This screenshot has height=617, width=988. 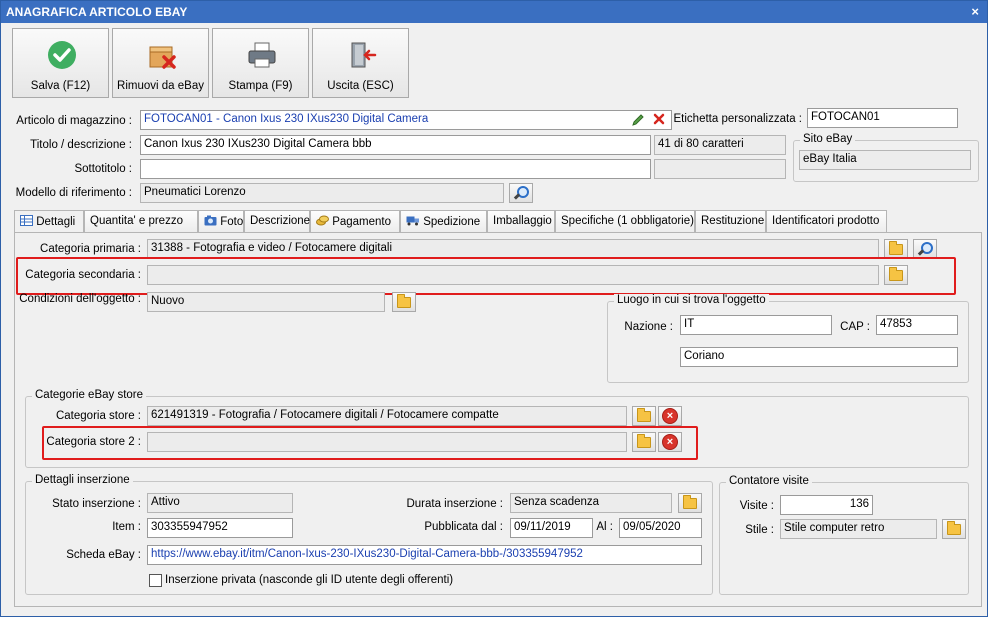 I want to click on coins-icon, so click(x=322, y=220).